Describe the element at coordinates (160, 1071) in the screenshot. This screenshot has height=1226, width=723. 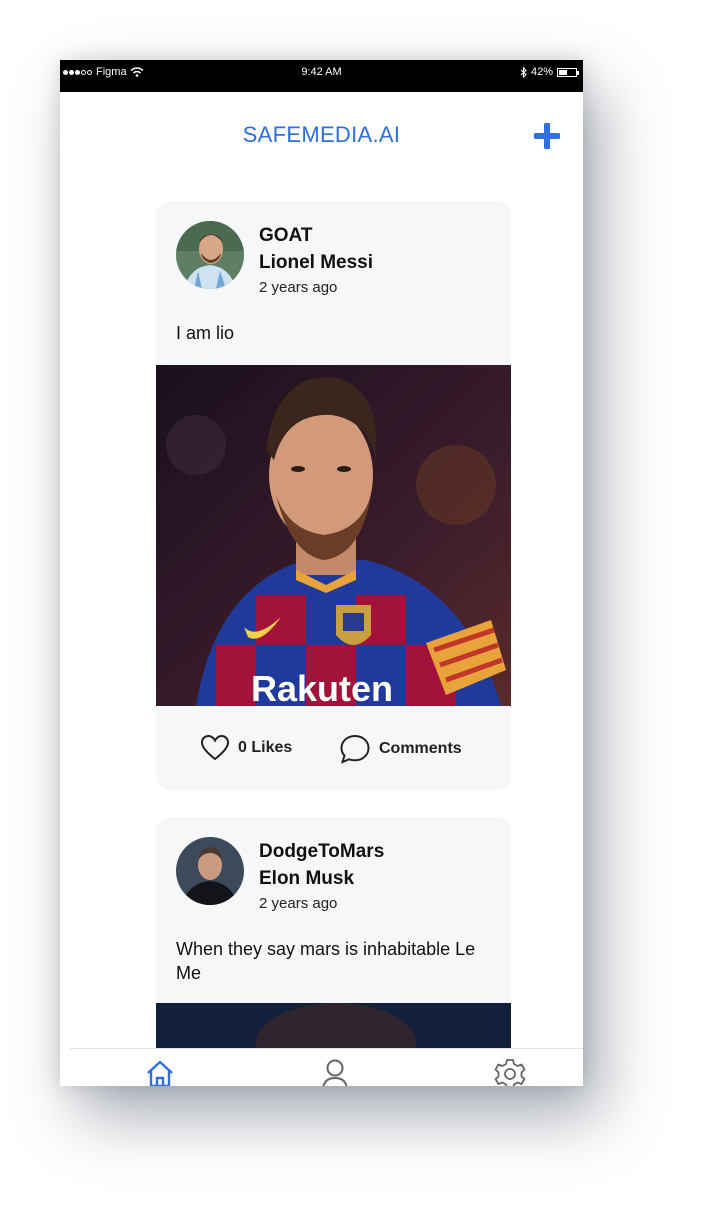
I see `home-icon` at that location.